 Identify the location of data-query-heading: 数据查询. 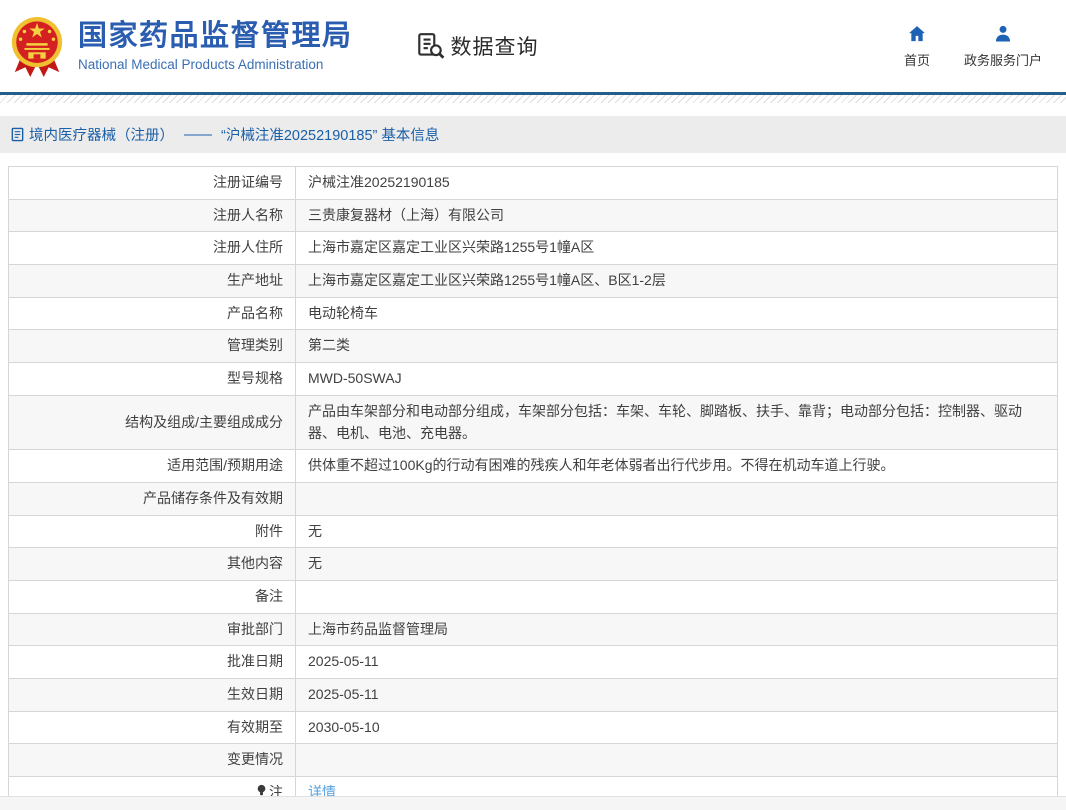
(477, 46).